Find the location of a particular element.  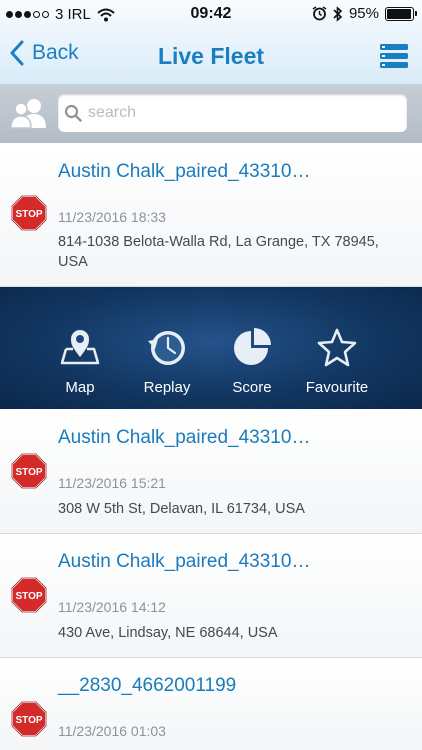

star-icon is located at coordinates (337, 347).